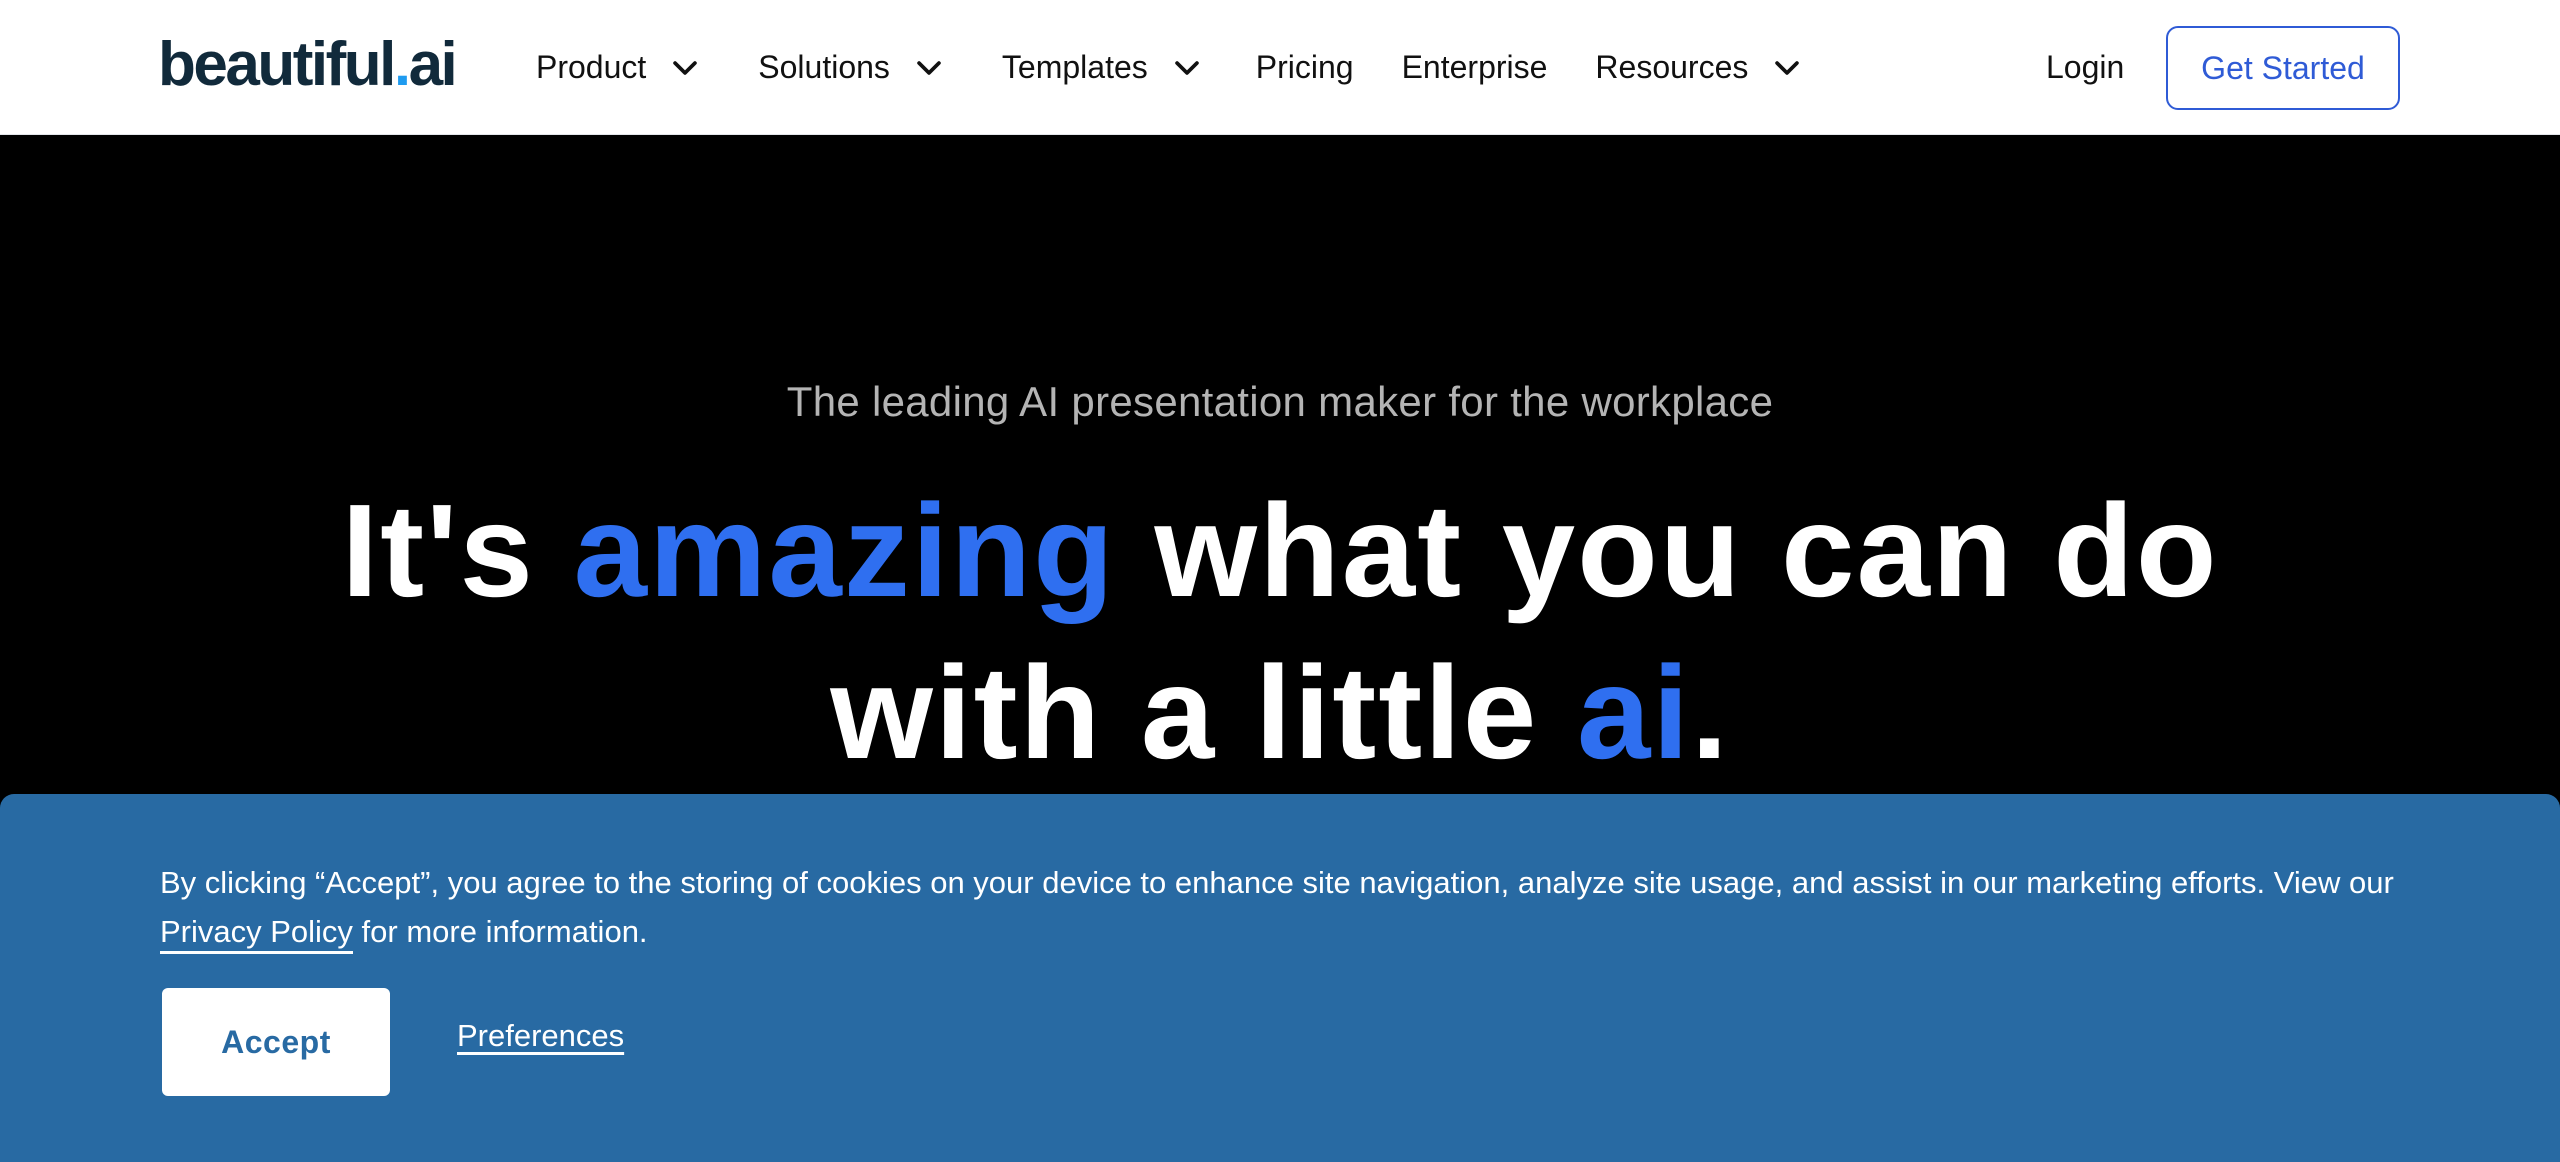  What do you see at coordinates (844, 550) in the screenshot?
I see `headline-accent: amazing` at bounding box center [844, 550].